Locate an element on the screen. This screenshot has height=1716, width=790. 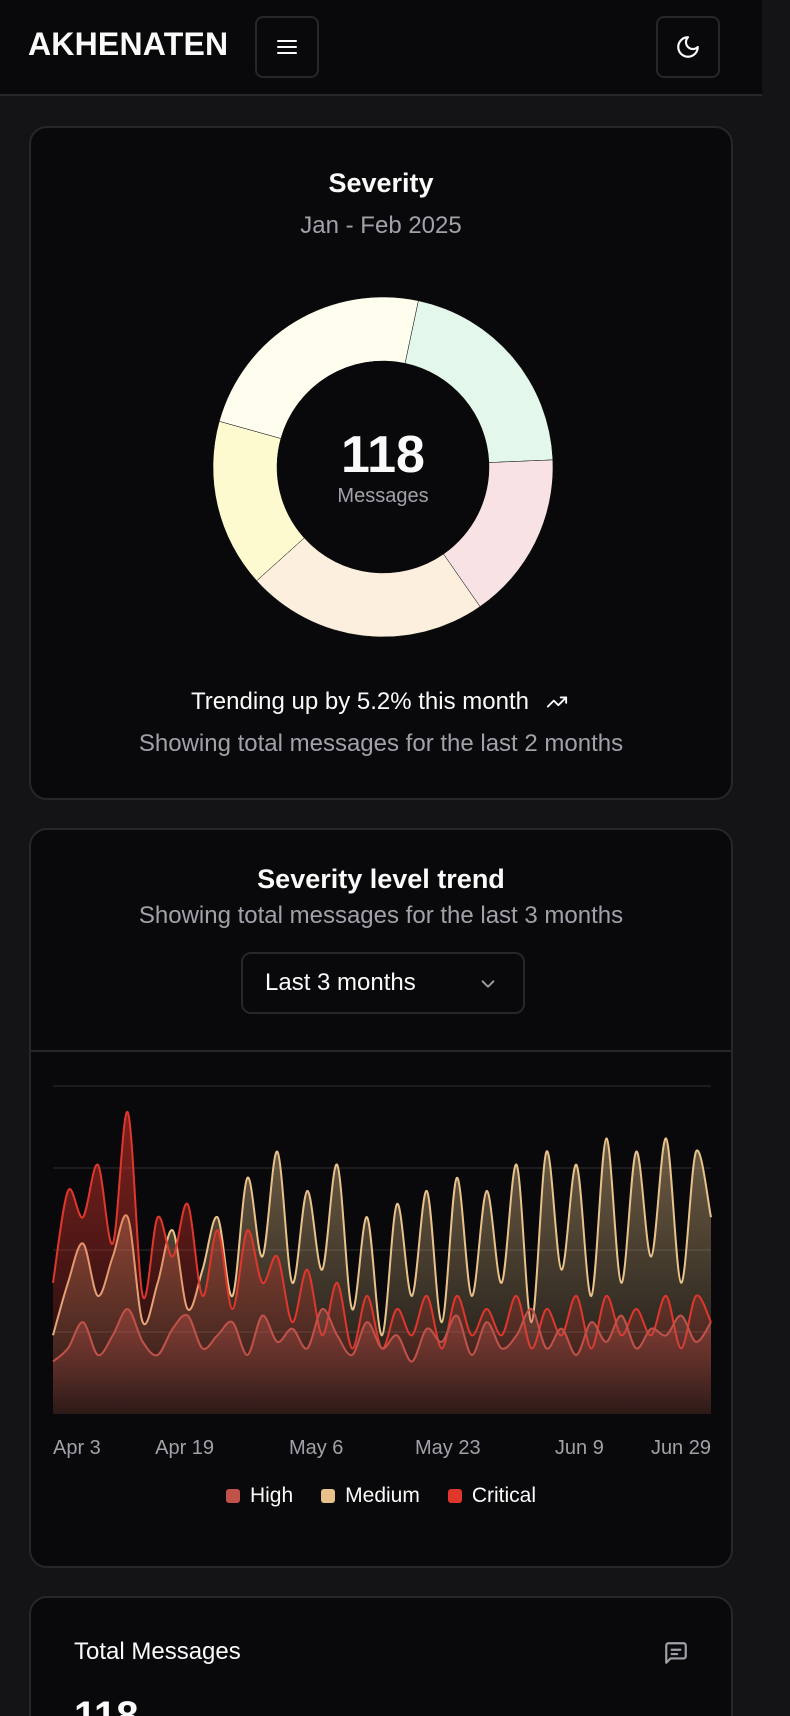
message-square-icon is located at coordinates (676, 1653).